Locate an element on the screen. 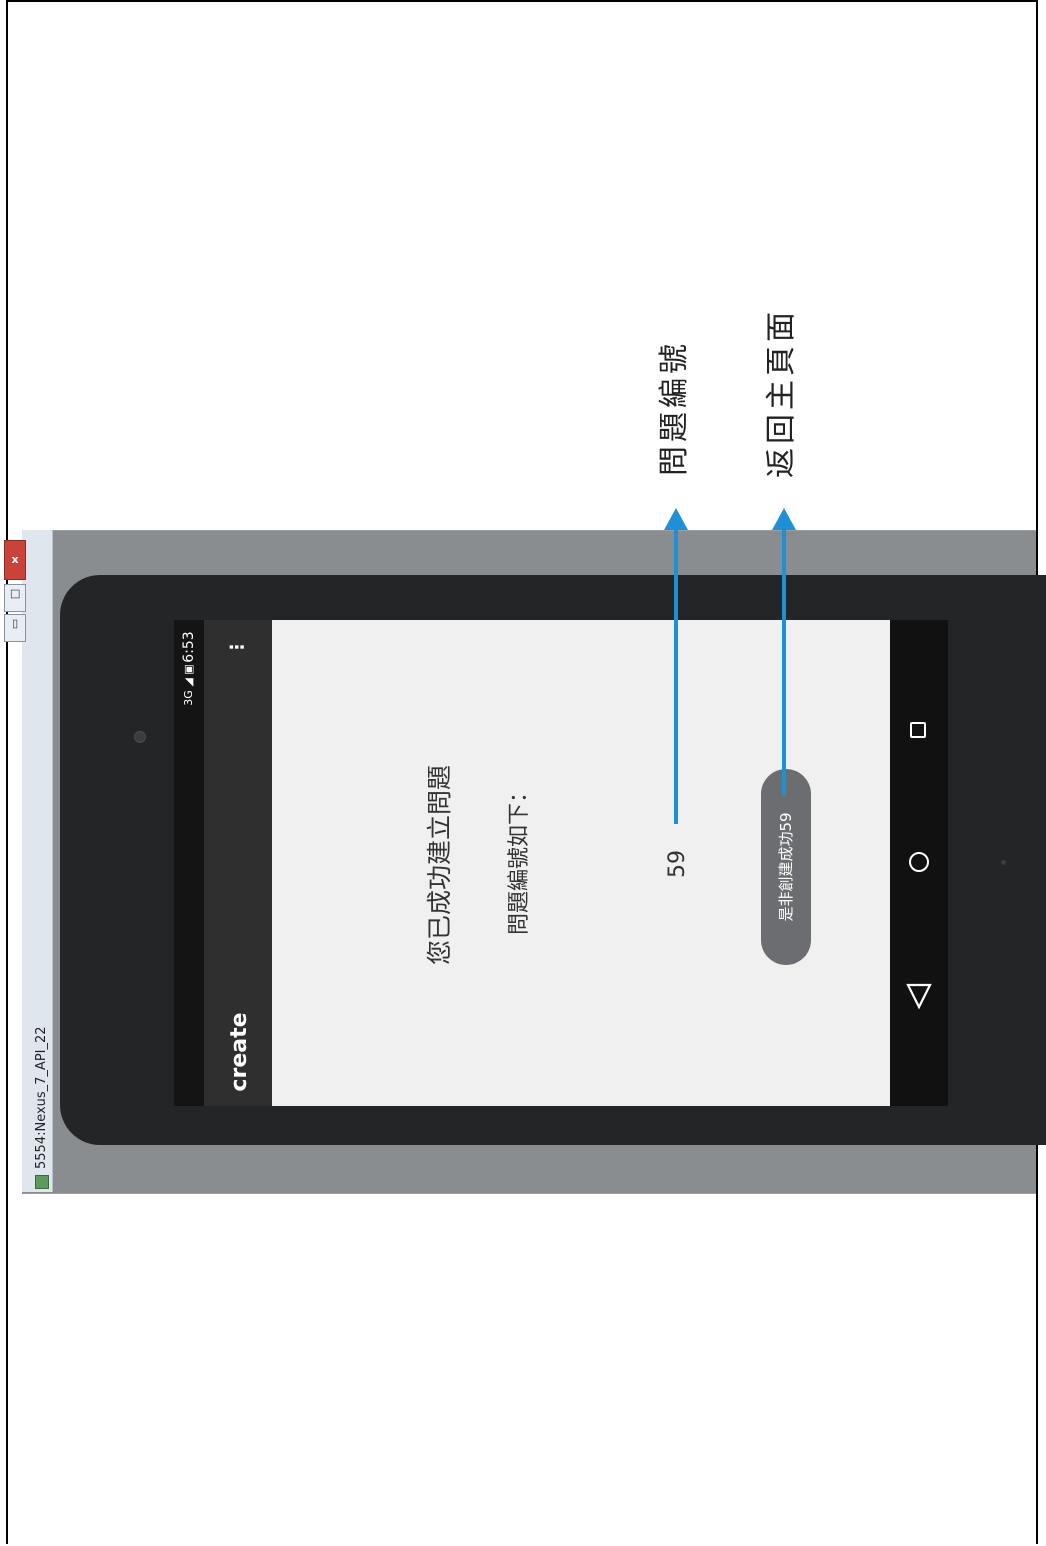  success-heading: 您已成功建立問題 is located at coordinates (439, 865).